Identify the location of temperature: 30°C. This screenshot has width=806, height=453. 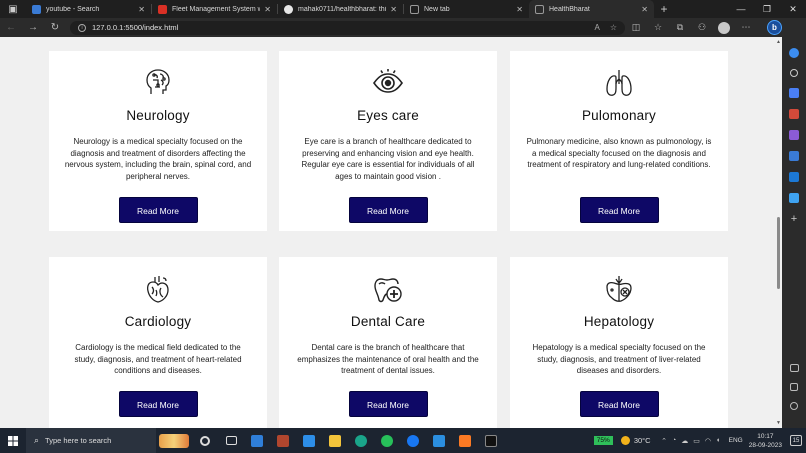
(642, 440).